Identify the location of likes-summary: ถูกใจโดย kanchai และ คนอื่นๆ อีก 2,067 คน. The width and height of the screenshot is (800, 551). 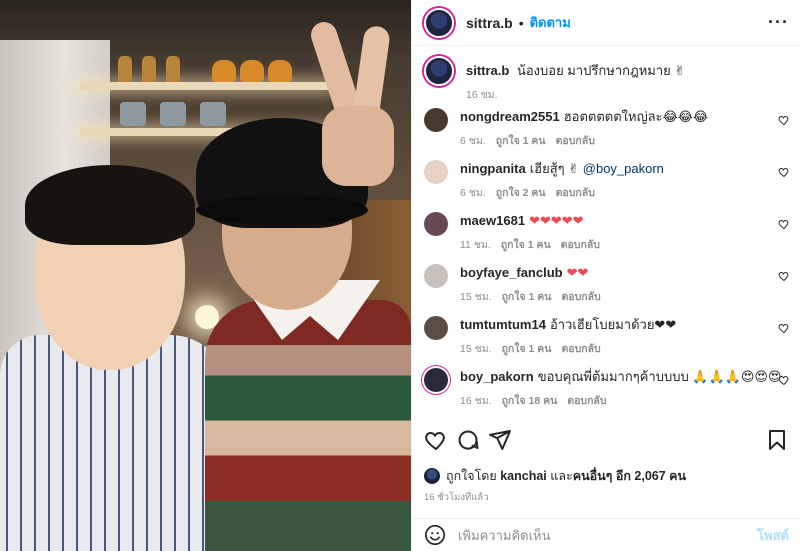
(555, 476).